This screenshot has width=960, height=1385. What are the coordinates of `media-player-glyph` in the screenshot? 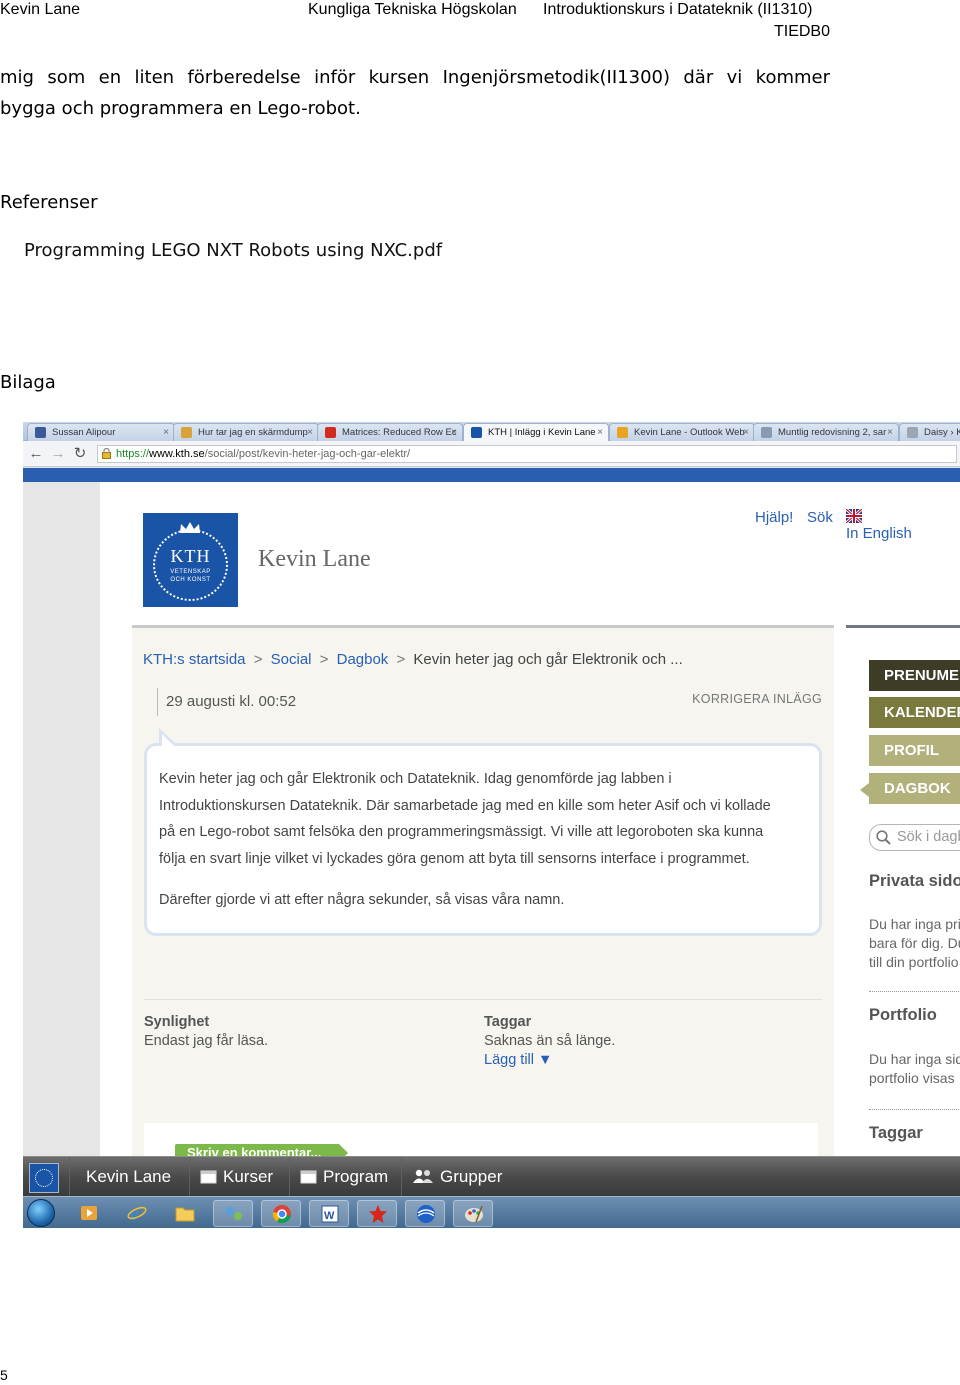 It's located at (89, 1213).